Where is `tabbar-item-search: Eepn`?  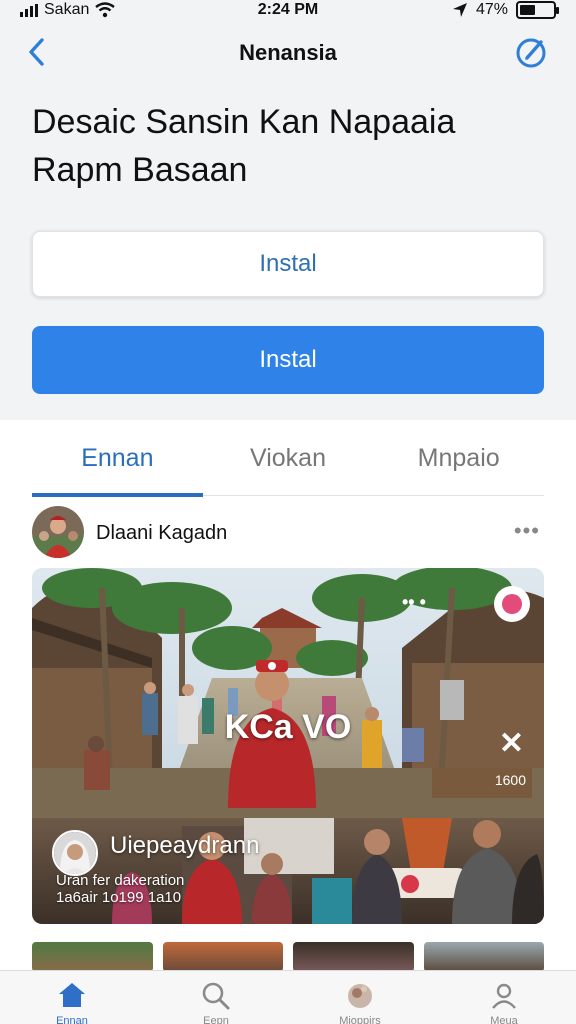 tabbar-item-search: Eepn is located at coordinates (216, 997).